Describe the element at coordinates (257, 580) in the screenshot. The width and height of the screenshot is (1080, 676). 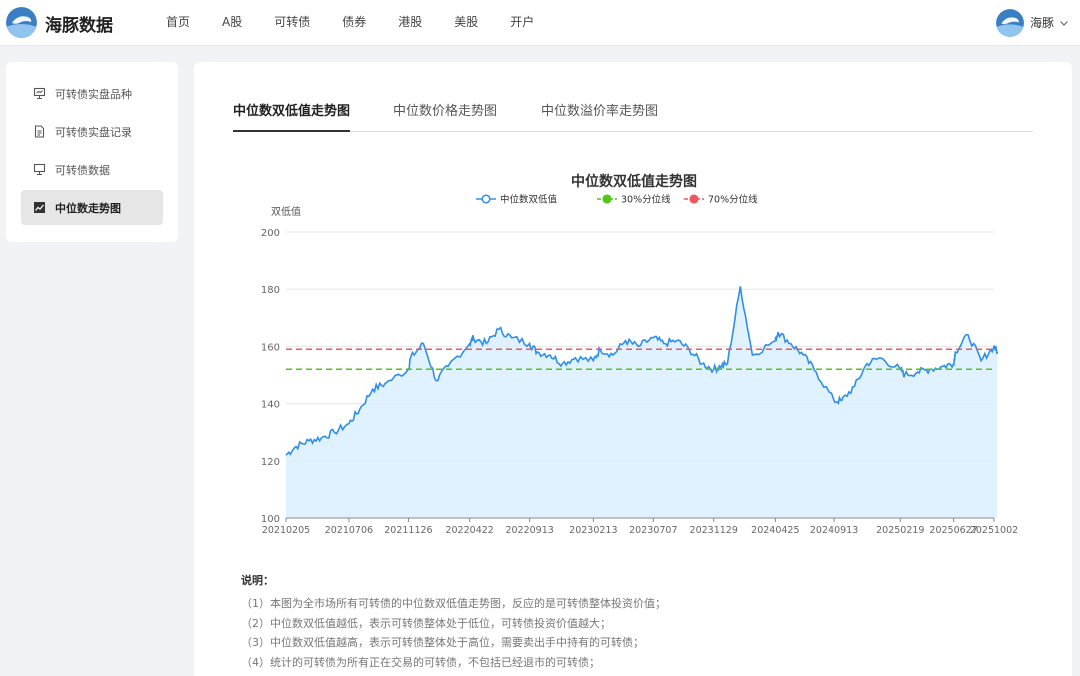
I see `notes-title: 说明：` at that location.